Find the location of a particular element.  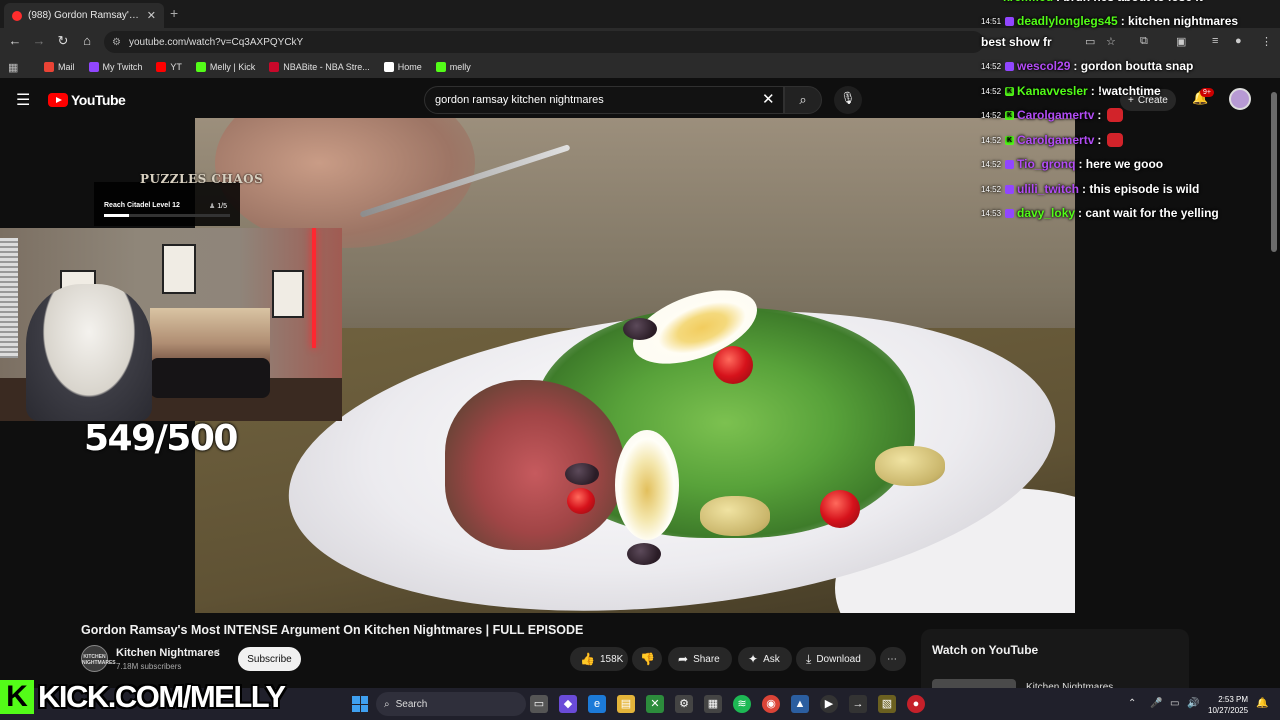

copilot-icon: ◆ is located at coordinates (568, 704).